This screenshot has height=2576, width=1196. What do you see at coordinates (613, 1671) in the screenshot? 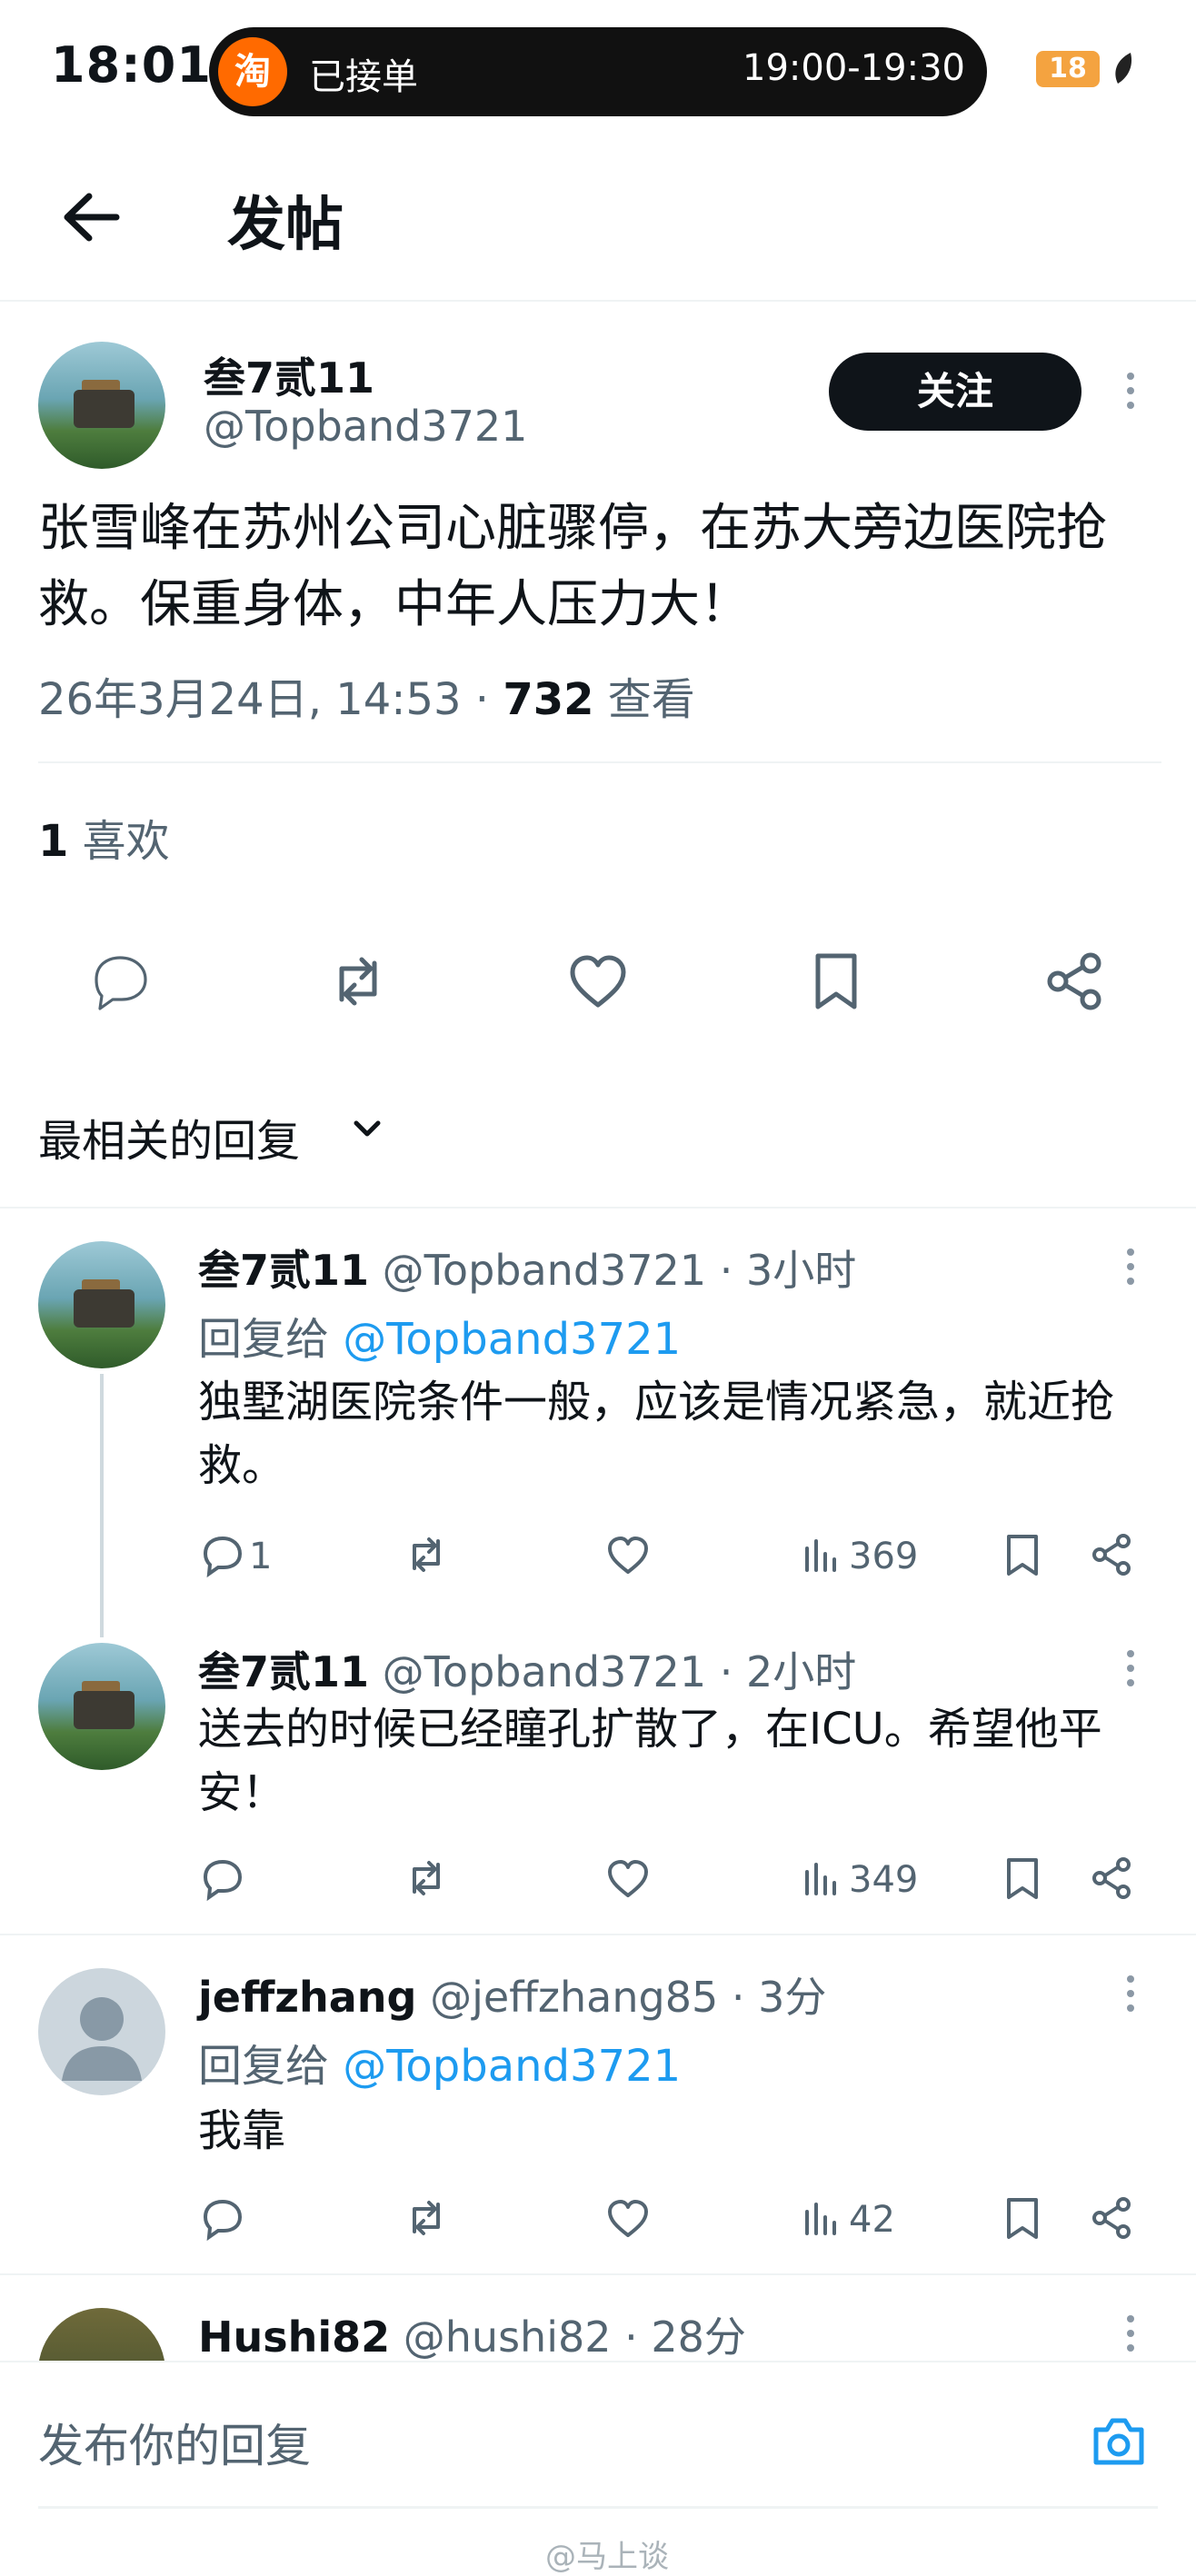
I see `reply-handle-time: @Topband3721 · 2小时` at bounding box center [613, 1671].